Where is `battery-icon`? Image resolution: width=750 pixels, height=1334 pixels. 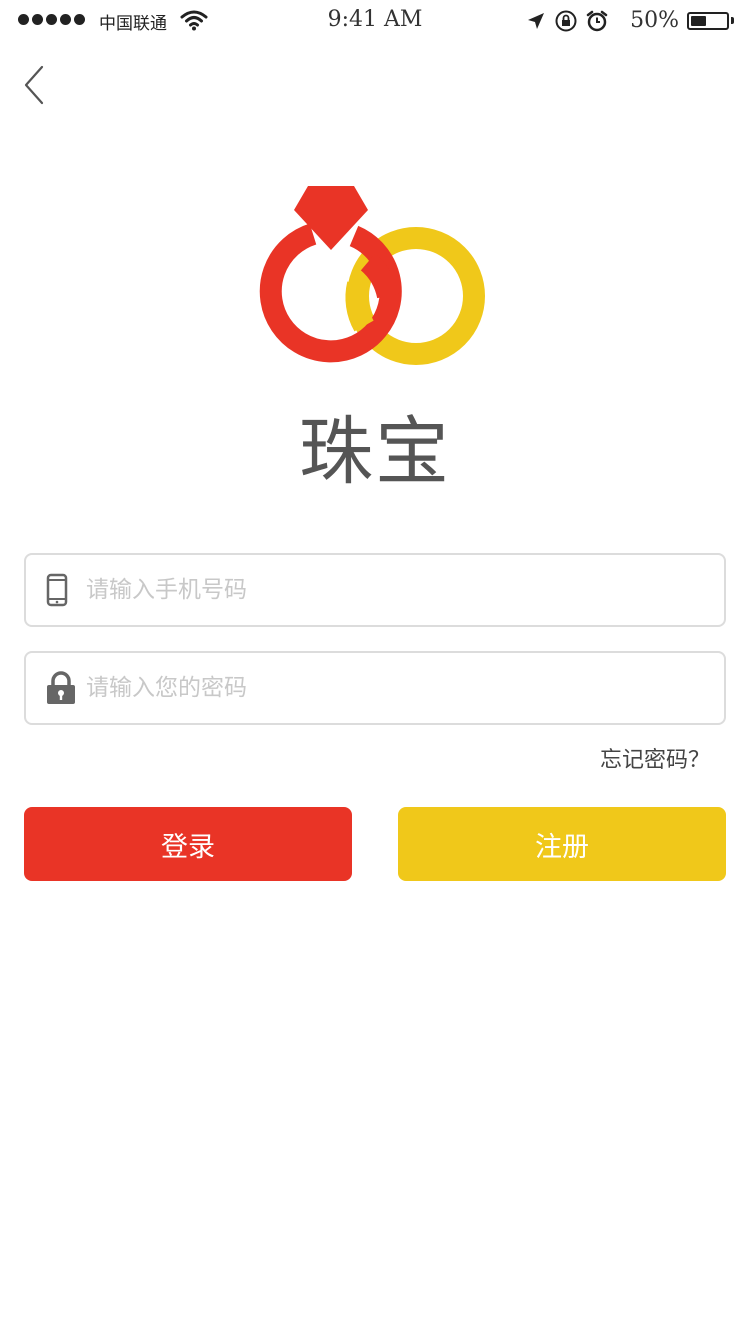 battery-icon is located at coordinates (708, 20).